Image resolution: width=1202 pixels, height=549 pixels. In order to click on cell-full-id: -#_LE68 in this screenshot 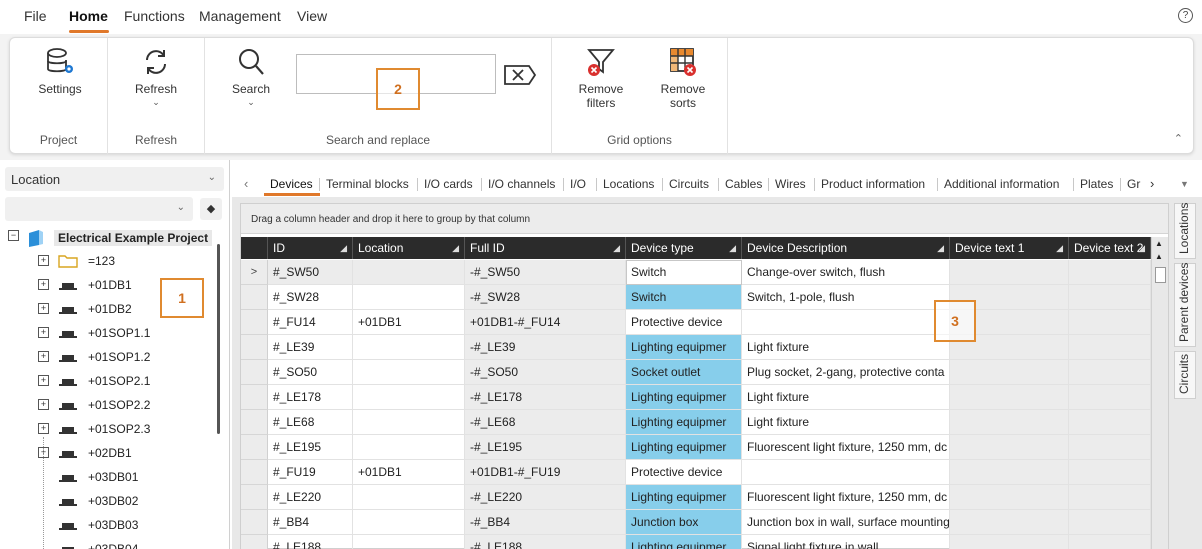, I will do `click(545, 422)`.